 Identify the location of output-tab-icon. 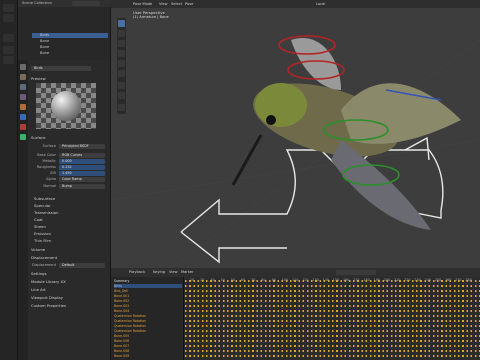
(23, 87).